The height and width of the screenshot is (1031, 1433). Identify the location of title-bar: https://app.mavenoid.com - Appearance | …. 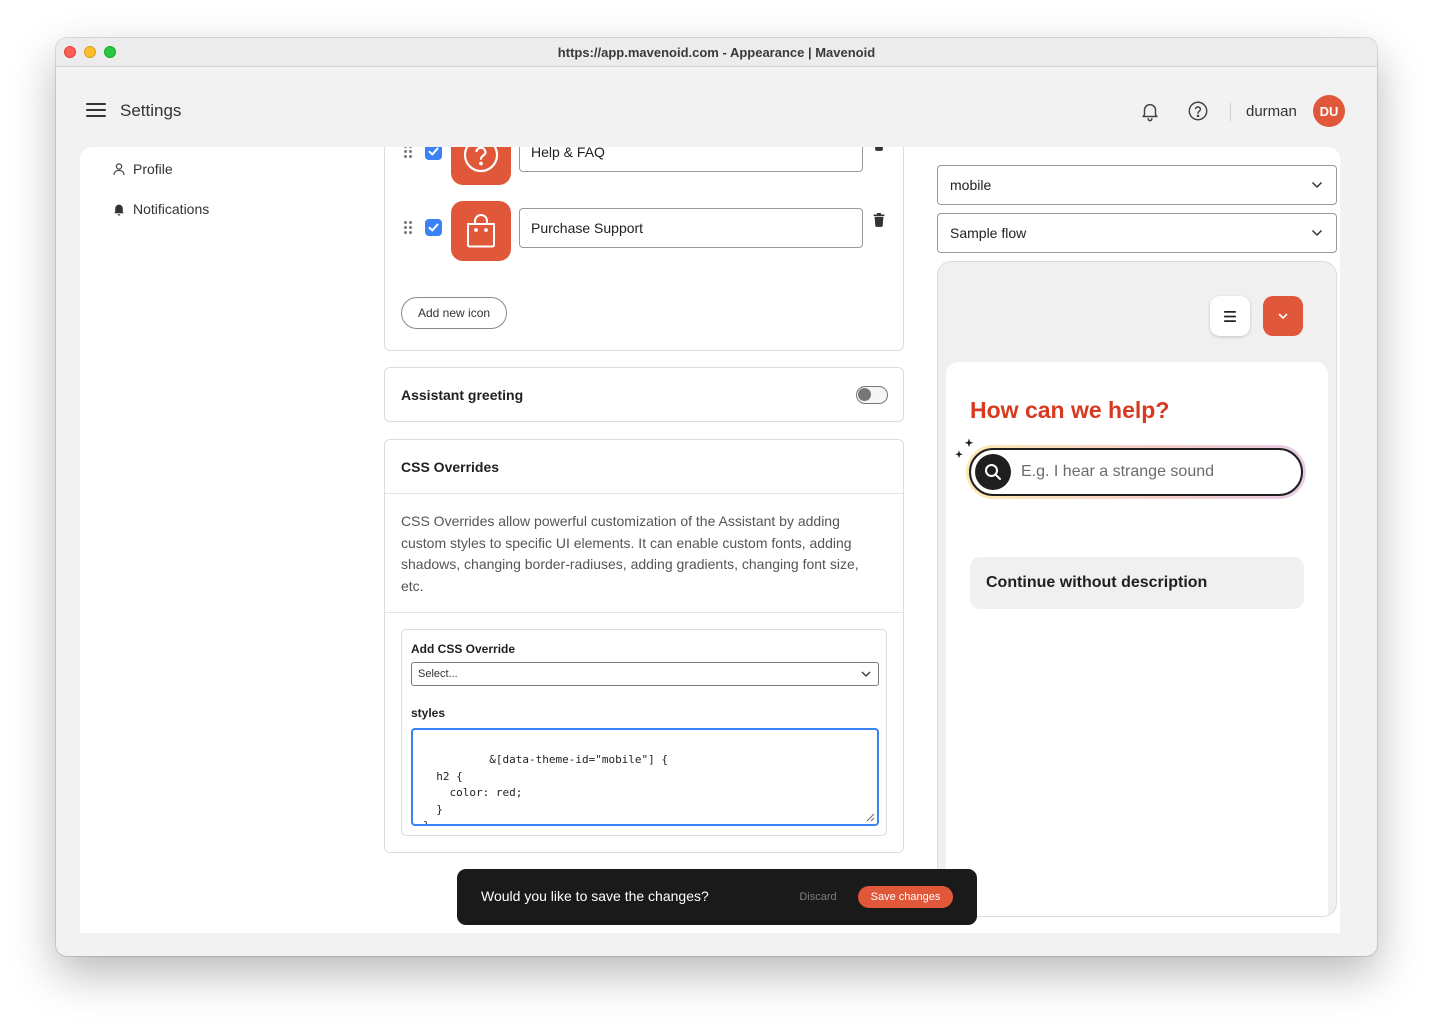
(716, 52).